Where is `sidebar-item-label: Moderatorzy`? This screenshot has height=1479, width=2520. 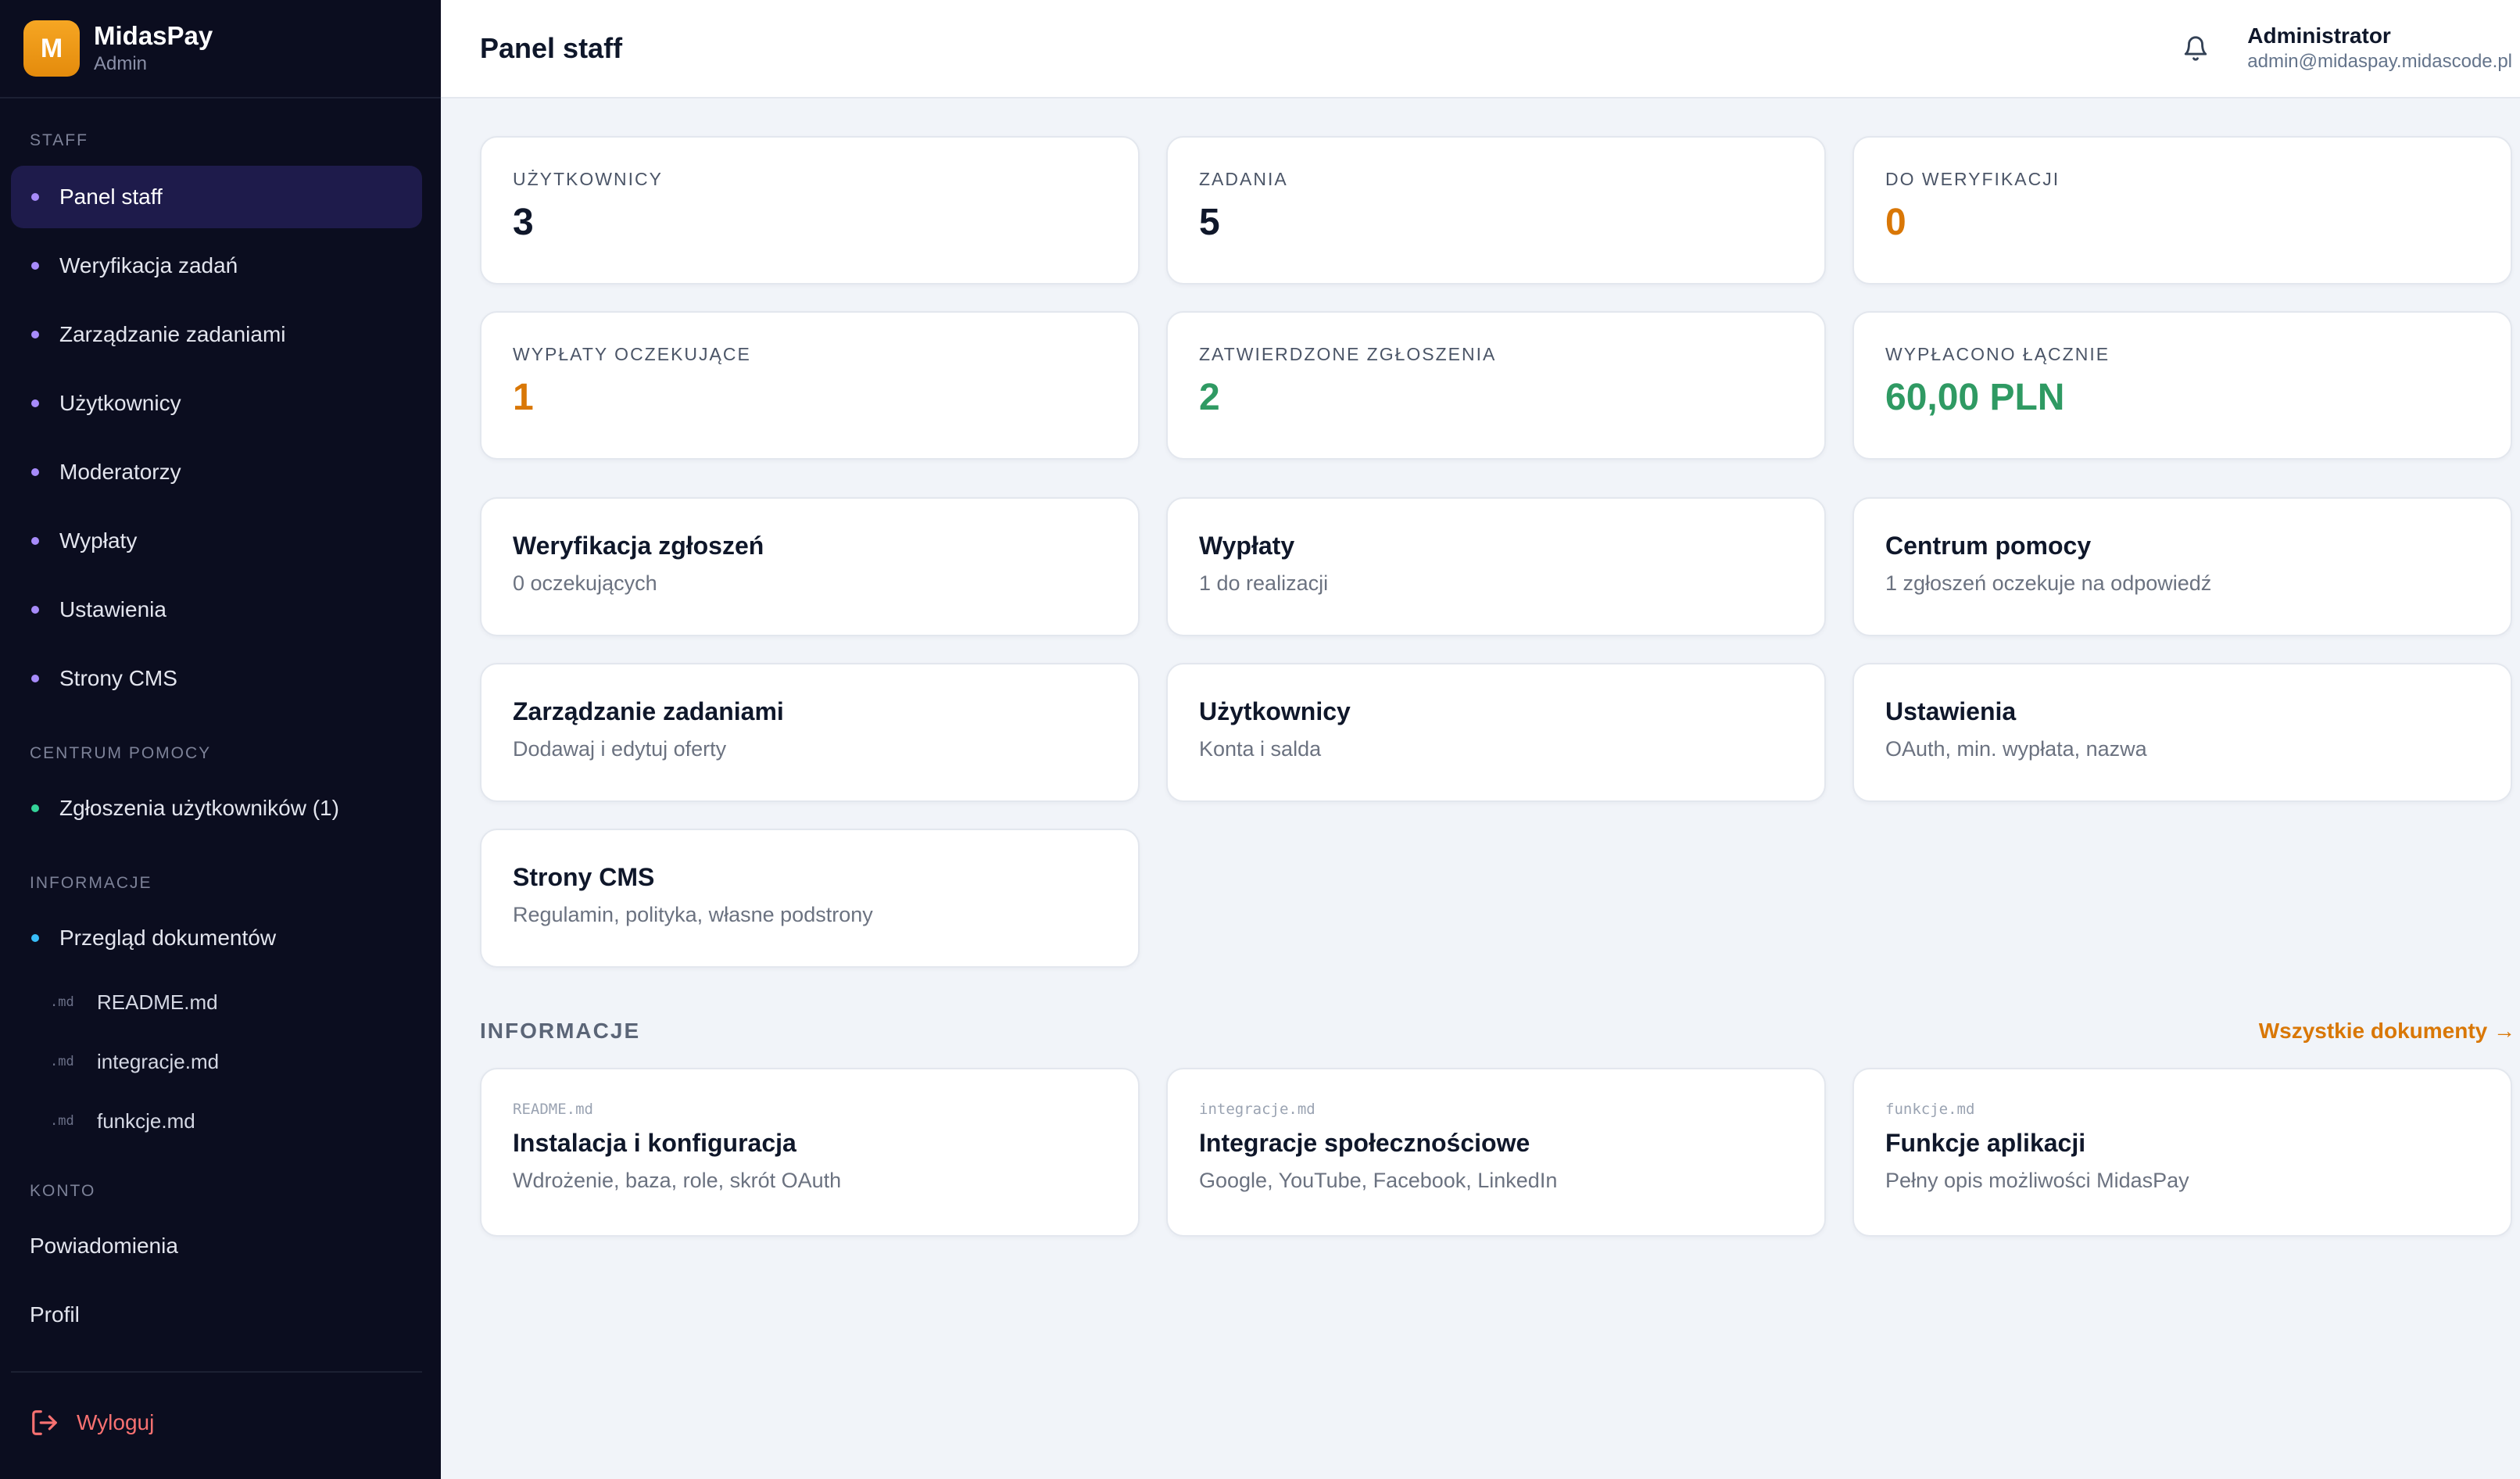 sidebar-item-label: Moderatorzy is located at coordinates (120, 472).